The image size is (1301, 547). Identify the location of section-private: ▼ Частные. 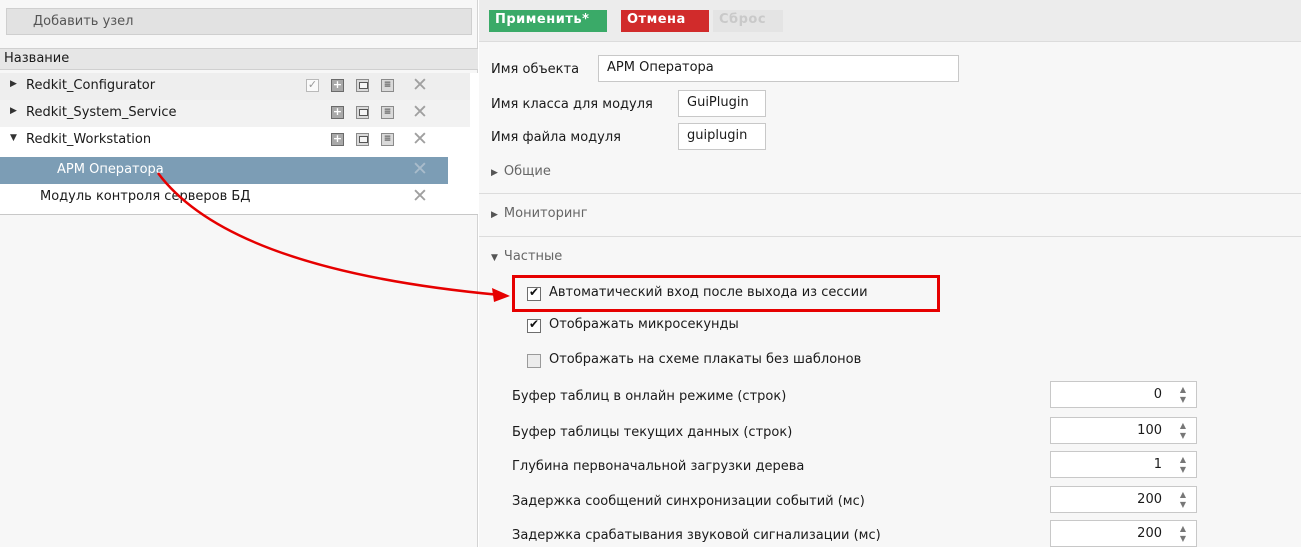
(526, 256).